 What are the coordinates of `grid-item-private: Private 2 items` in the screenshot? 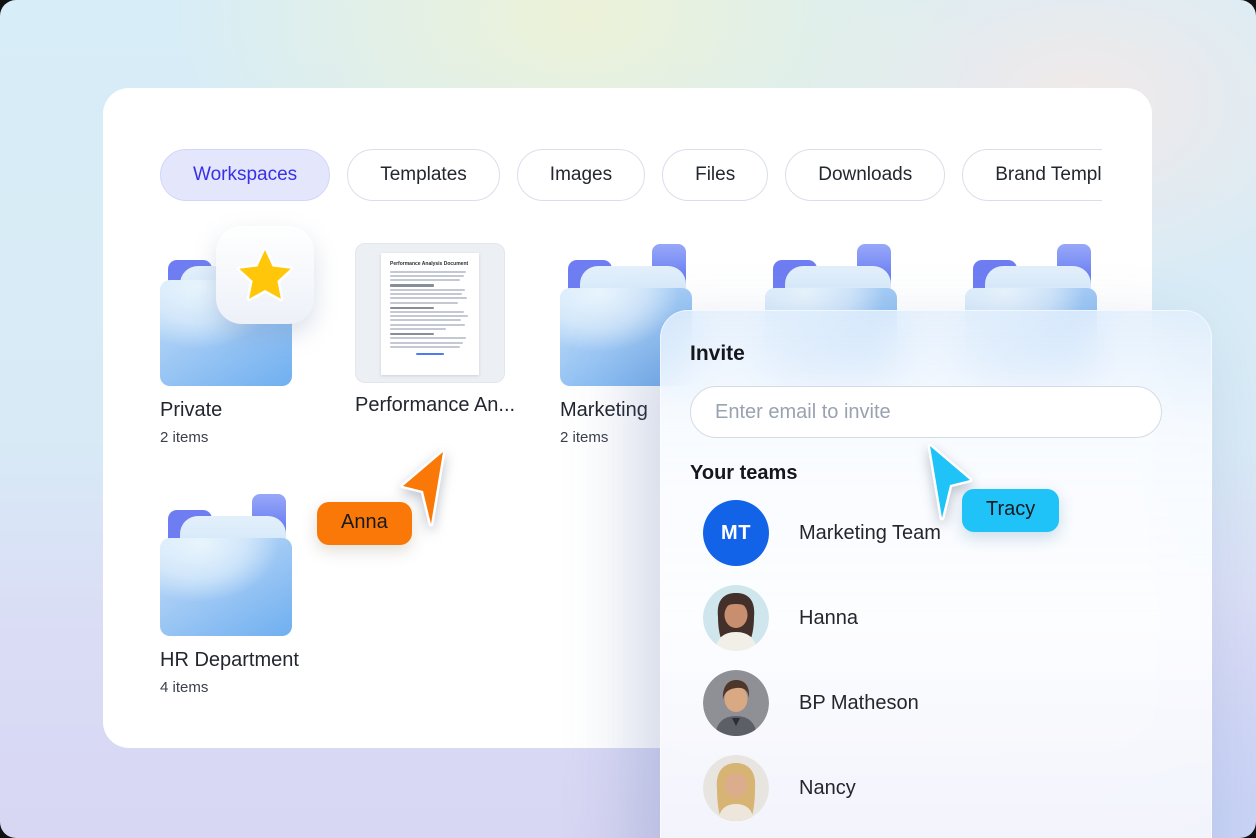 It's located at (237, 336).